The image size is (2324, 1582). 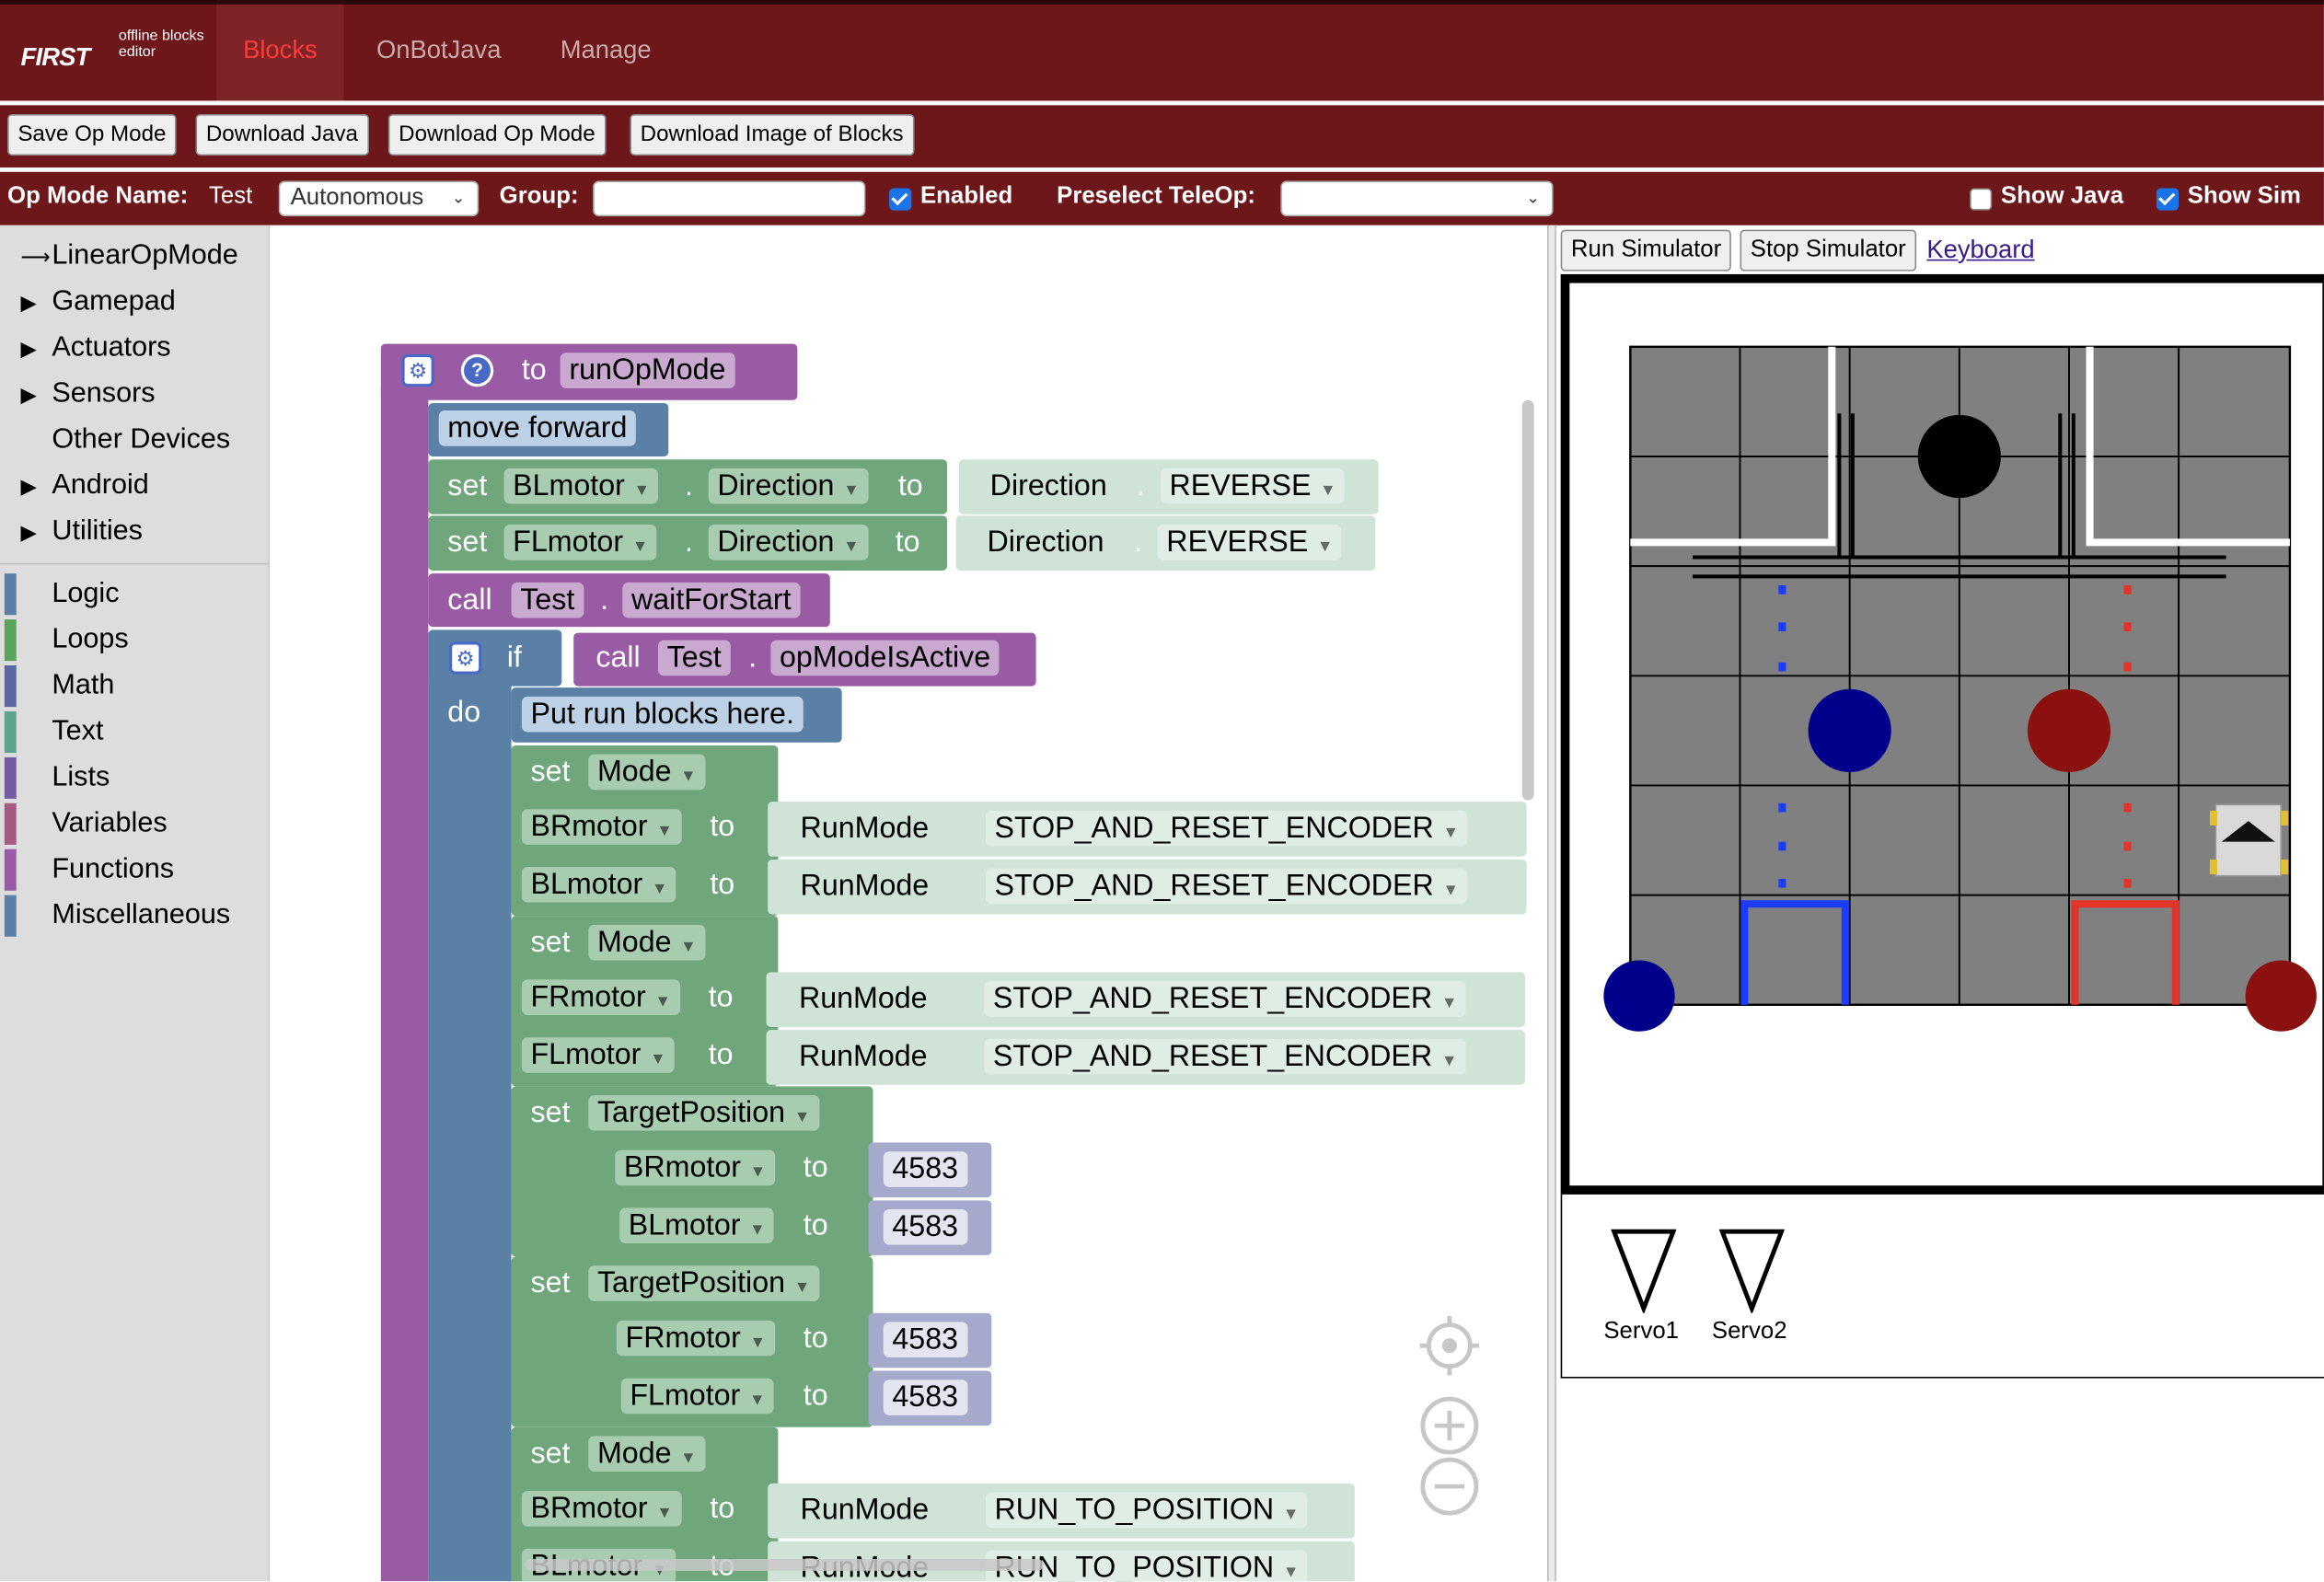 What do you see at coordinates (134, 302) in the screenshot?
I see `toolbox-item-gamepad: ▶ Gamepad` at bounding box center [134, 302].